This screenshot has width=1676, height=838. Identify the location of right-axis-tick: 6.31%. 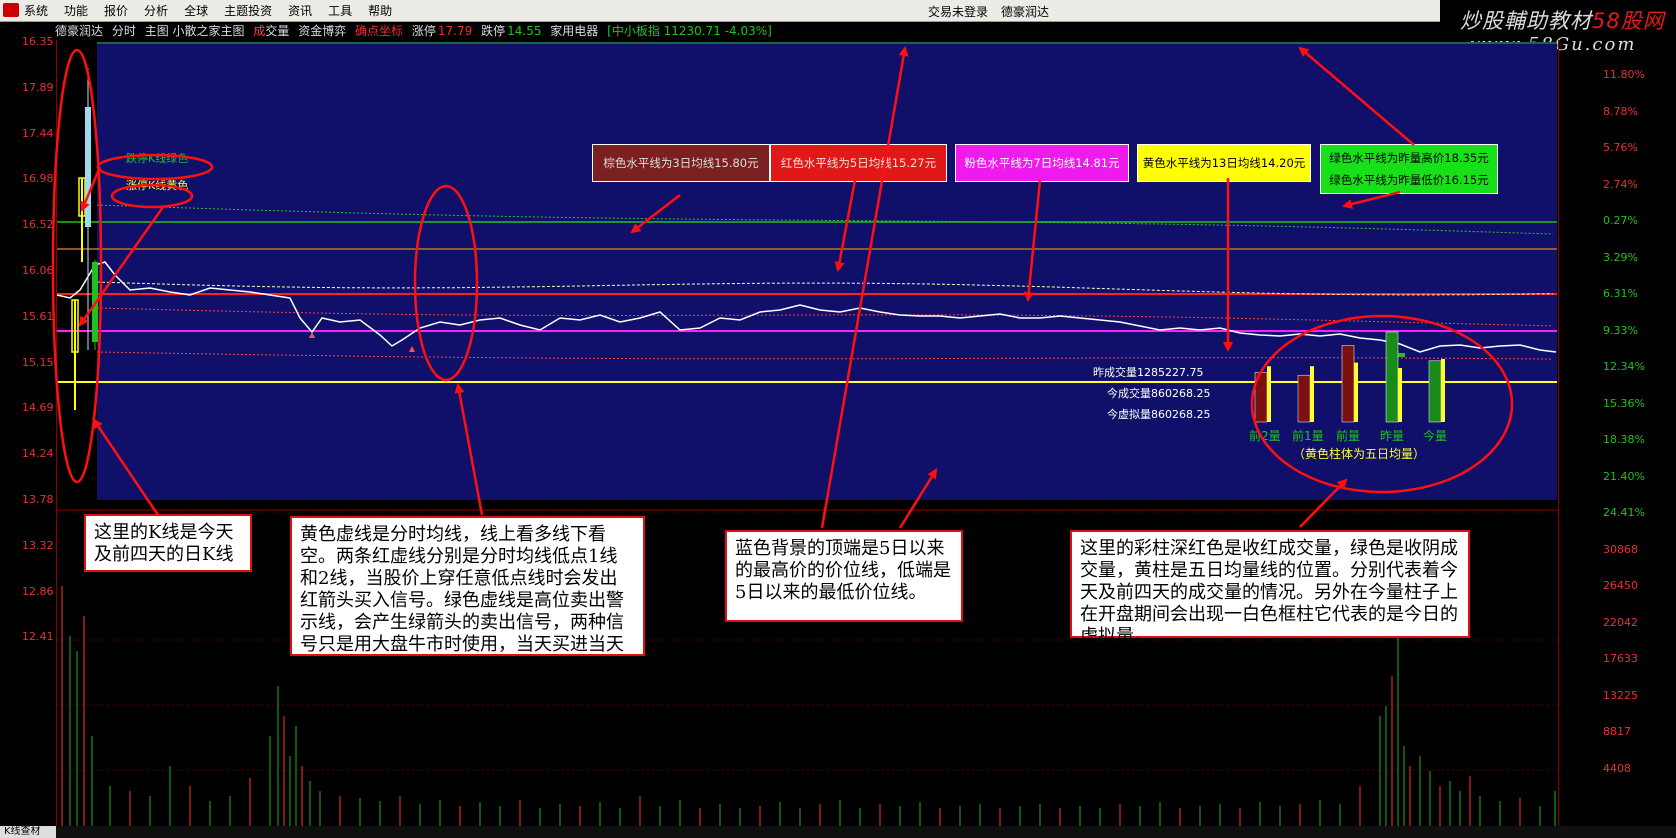
(1620, 293).